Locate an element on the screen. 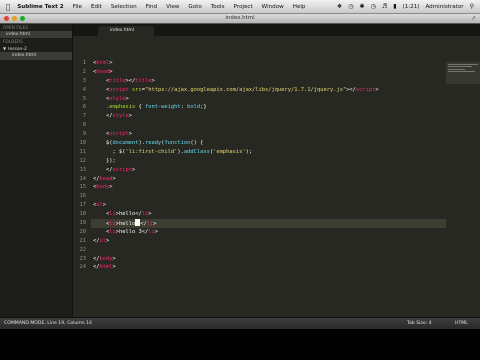 The width and height of the screenshot is (480, 360). code-line: 16 is located at coordinates (276, 196).